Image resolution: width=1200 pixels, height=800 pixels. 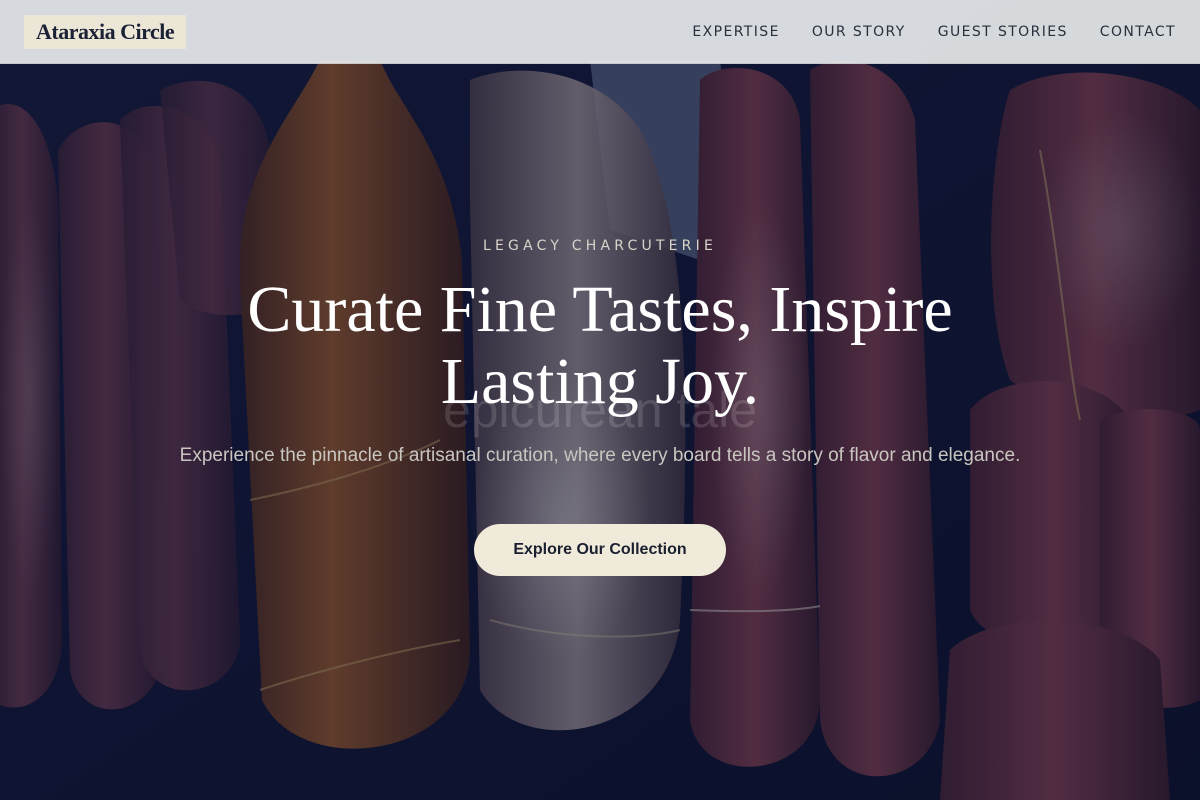 What do you see at coordinates (600, 345) in the screenshot?
I see `hero-title: Curate Fine Tastes, Inspire Lasting Joy.` at bounding box center [600, 345].